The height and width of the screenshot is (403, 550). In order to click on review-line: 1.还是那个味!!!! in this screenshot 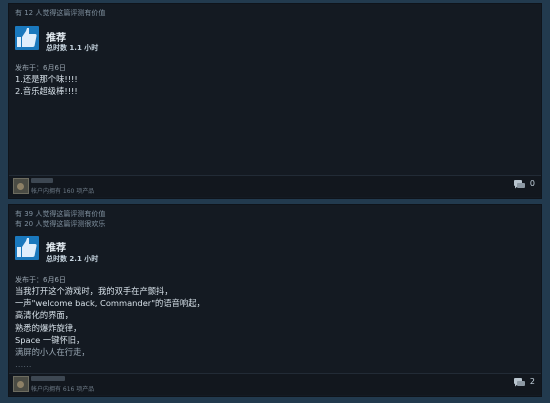, I will do `click(46, 79)`.